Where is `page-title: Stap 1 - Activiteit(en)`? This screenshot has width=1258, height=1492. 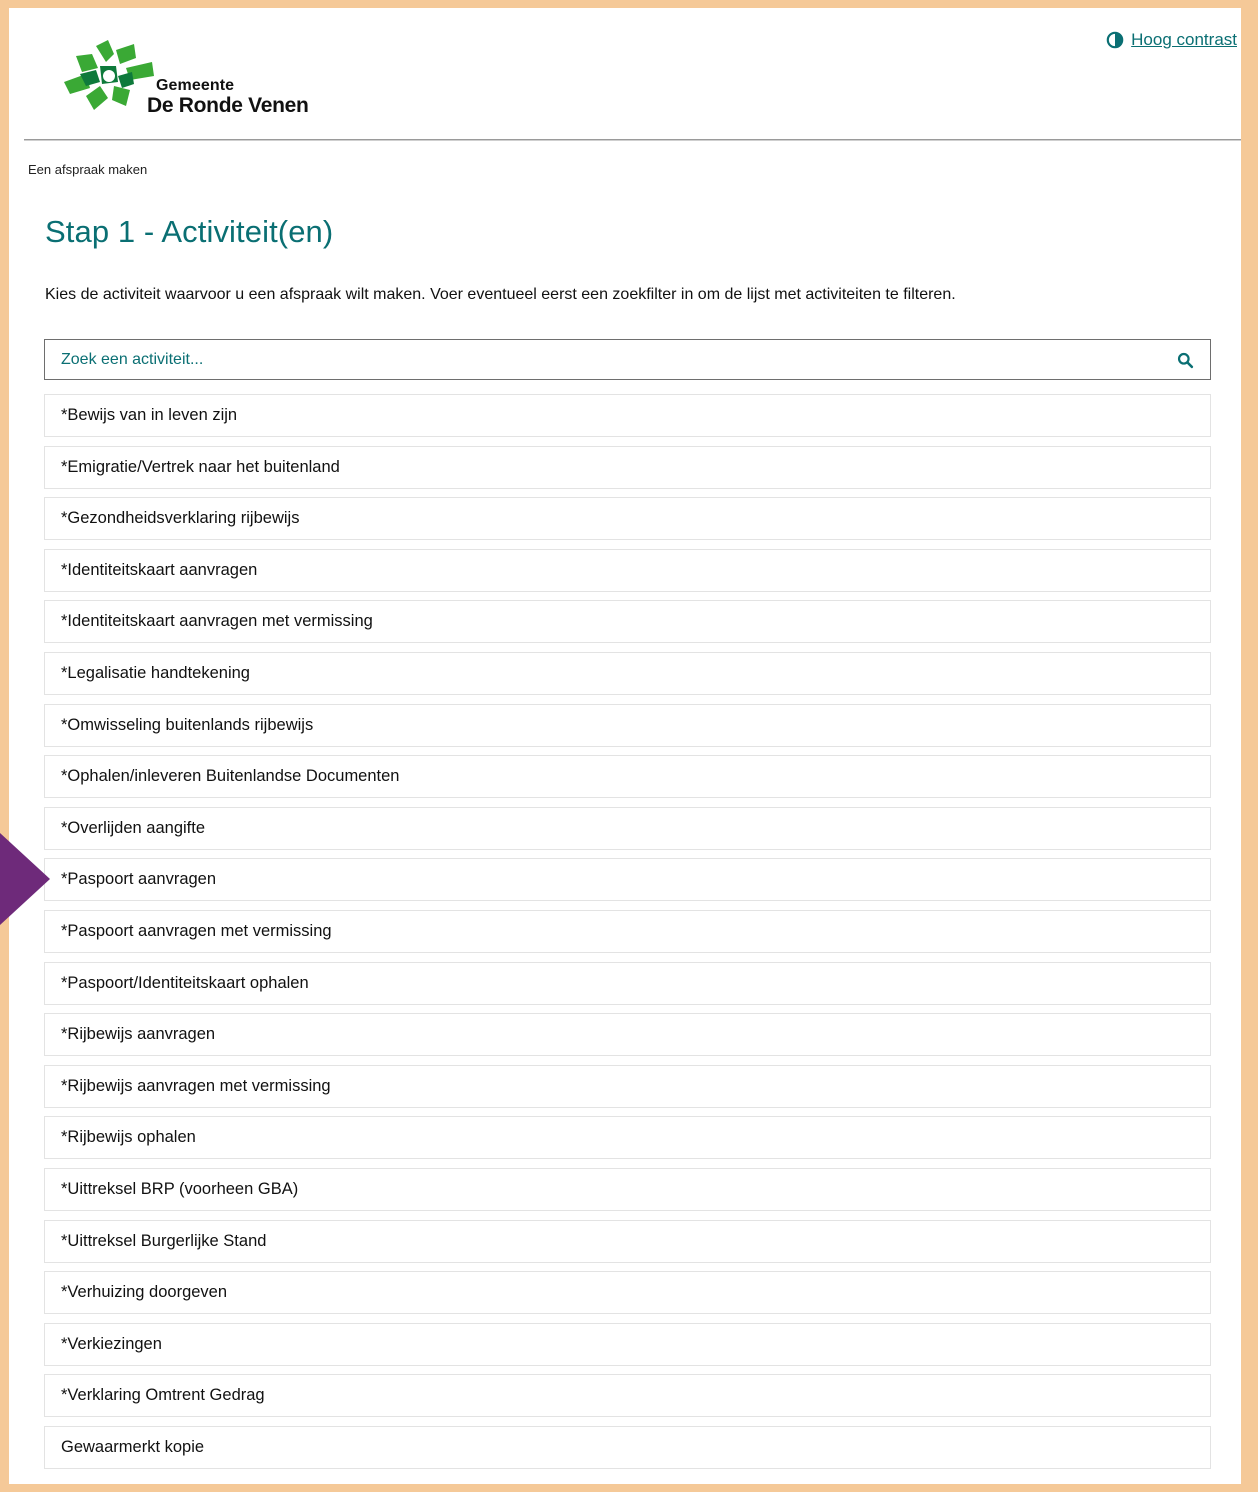
page-title: Stap 1 - Activiteit(en) is located at coordinates (189, 231).